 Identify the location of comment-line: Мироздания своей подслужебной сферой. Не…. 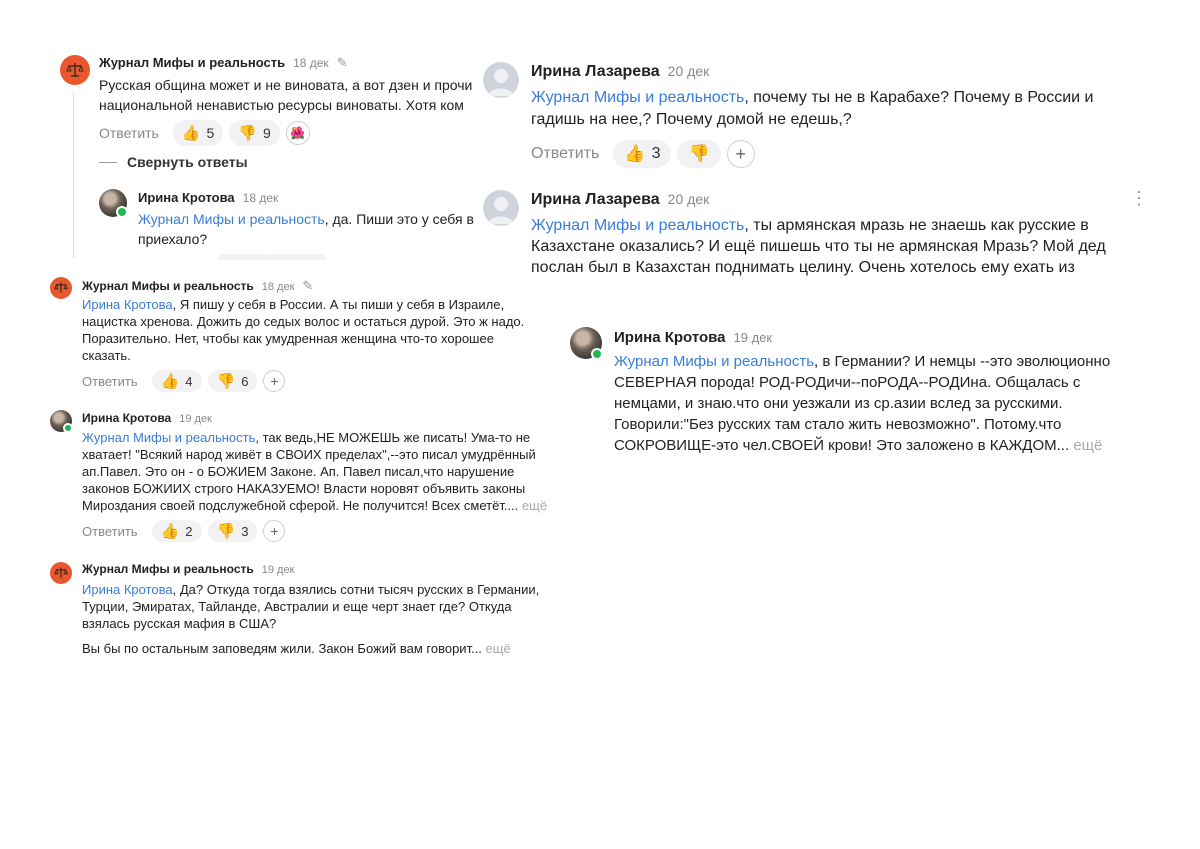
(314, 505).